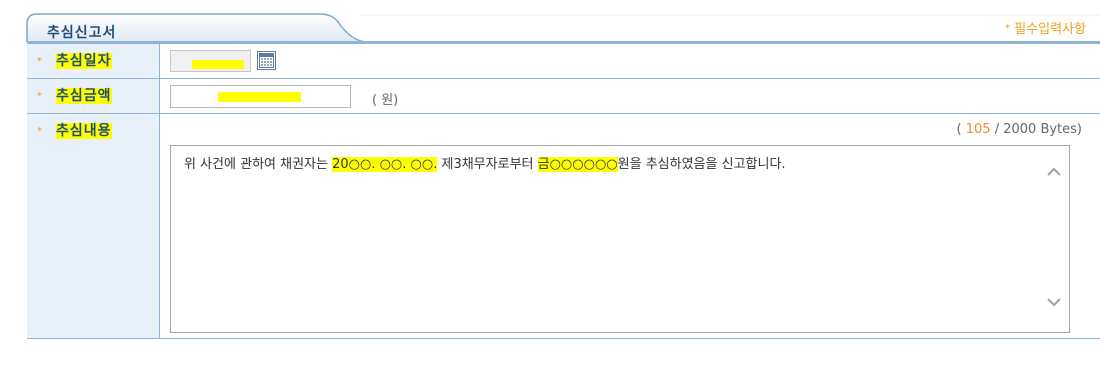 Image resolution: width=1100 pixels, height=390 pixels. What do you see at coordinates (961, 129) in the screenshot?
I see `byte-counter-open: (` at bounding box center [961, 129].